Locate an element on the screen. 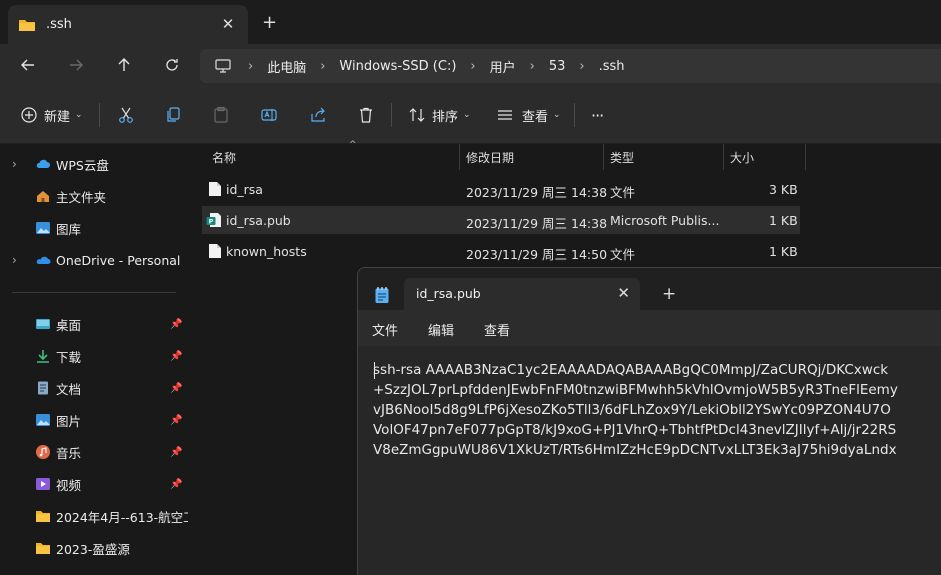 This screenshot has width=941, height=575. file-size: 3 KB is located at coordinates (783, 189).